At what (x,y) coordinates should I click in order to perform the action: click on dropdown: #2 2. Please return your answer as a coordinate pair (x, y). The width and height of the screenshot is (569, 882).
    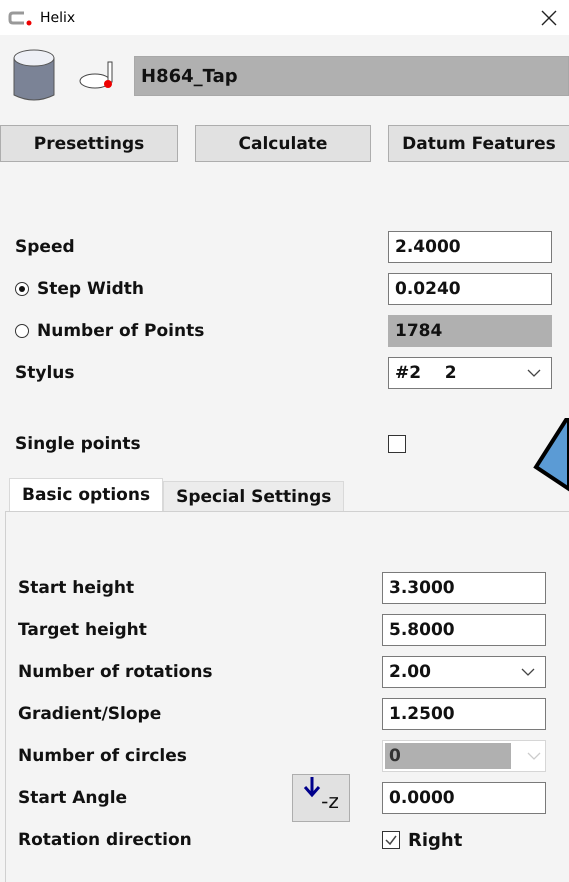
    Looking at the image, I should click on (470, 373).